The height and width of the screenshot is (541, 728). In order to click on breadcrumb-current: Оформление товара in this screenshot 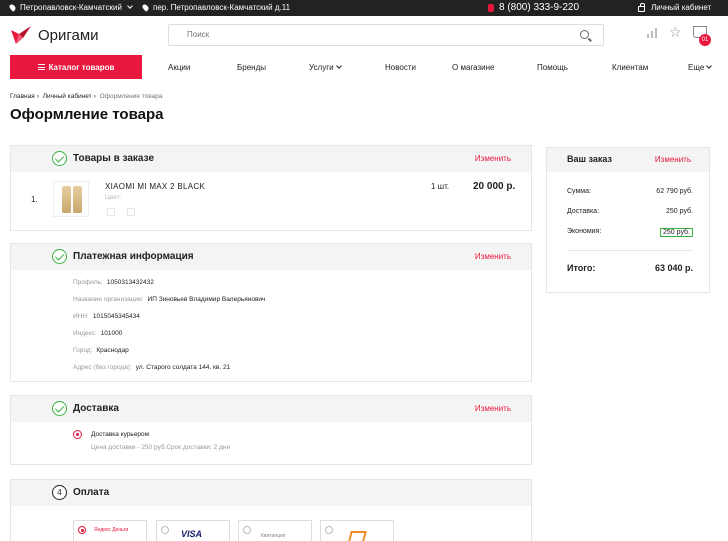, I will do `click(131, 96)`.